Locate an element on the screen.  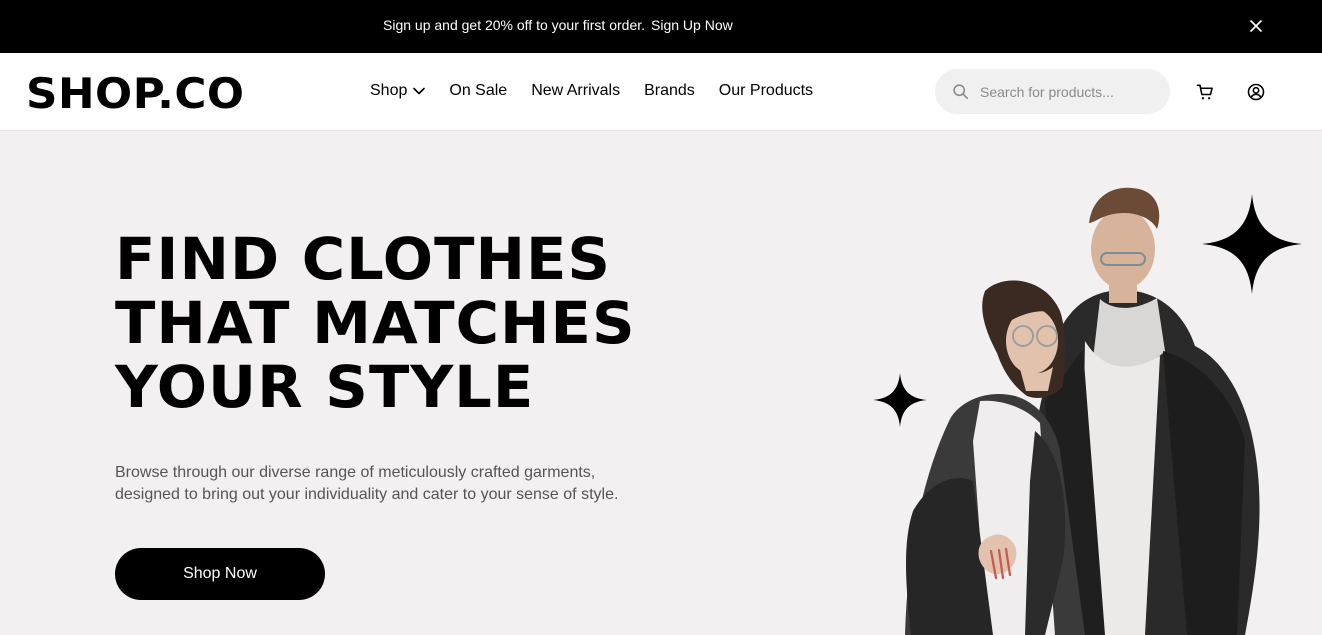
search-icon is located at coordinates (961, 92).